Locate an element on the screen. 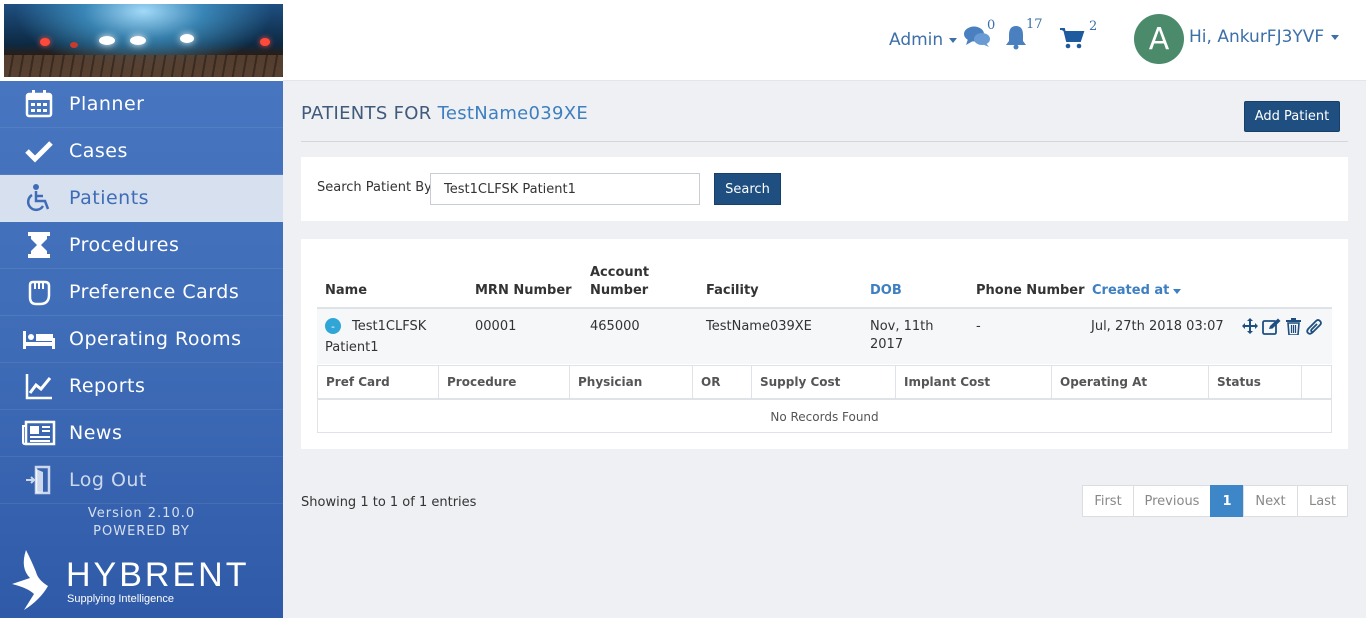  cart-count: 2 is located at coordinates (1093, 26).